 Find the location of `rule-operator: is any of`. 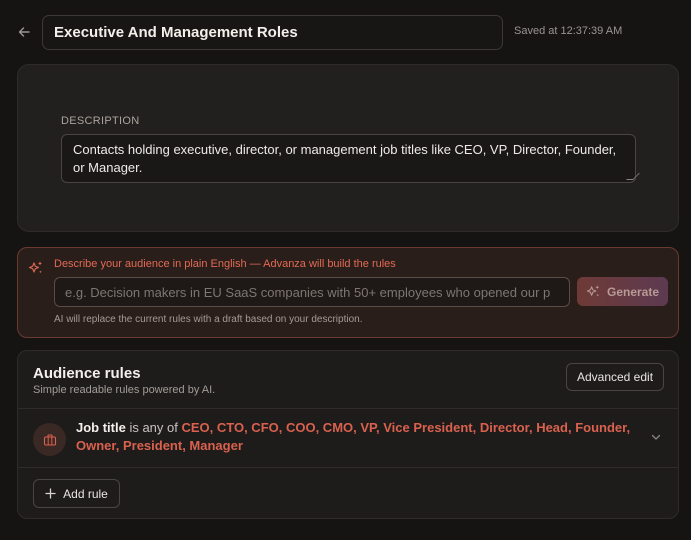

rule-operator: is any of is located at coordinates (153, 427).